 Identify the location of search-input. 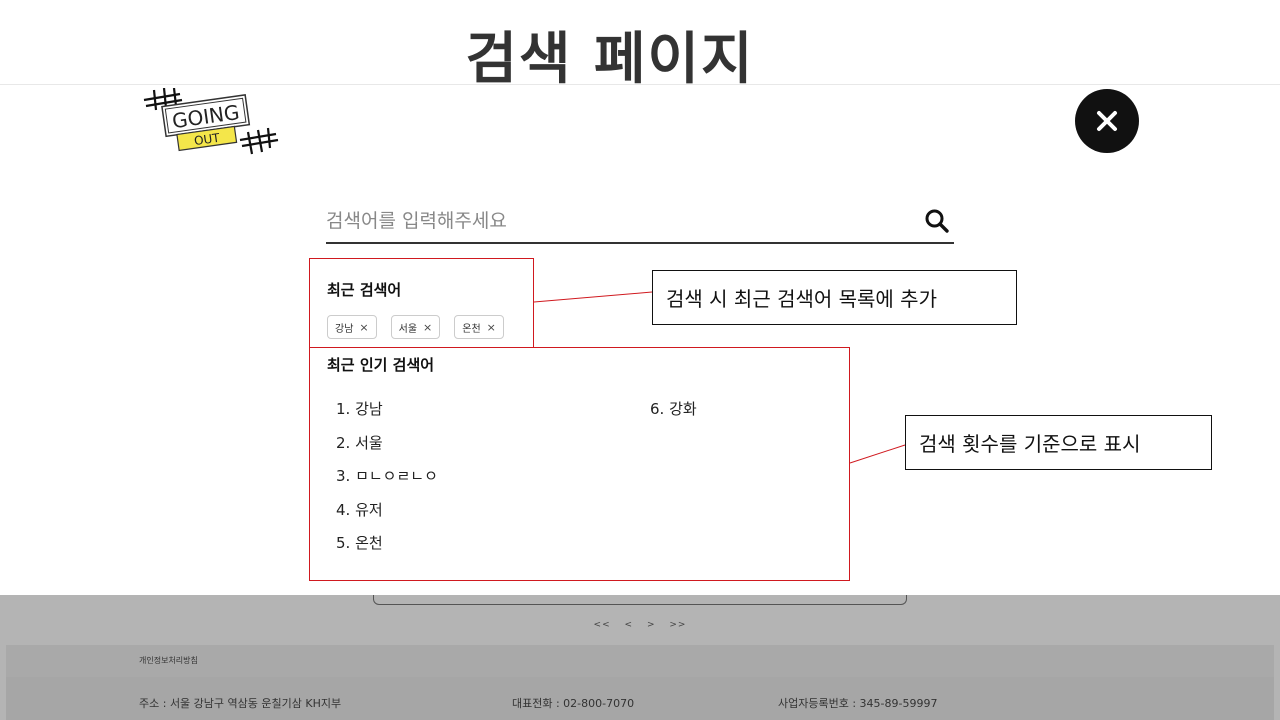
(616, 221).